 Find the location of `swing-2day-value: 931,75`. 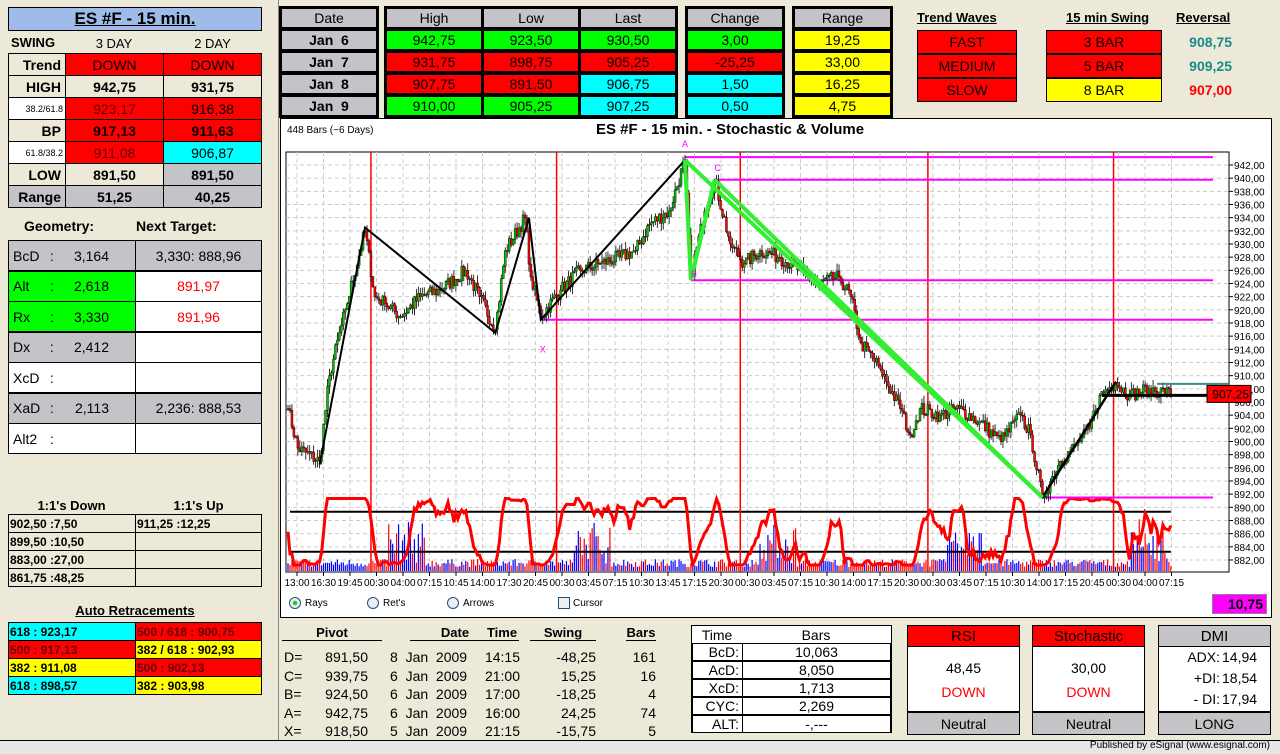

swing-2day-value: 931,75 is located at coordinates (212, 86).